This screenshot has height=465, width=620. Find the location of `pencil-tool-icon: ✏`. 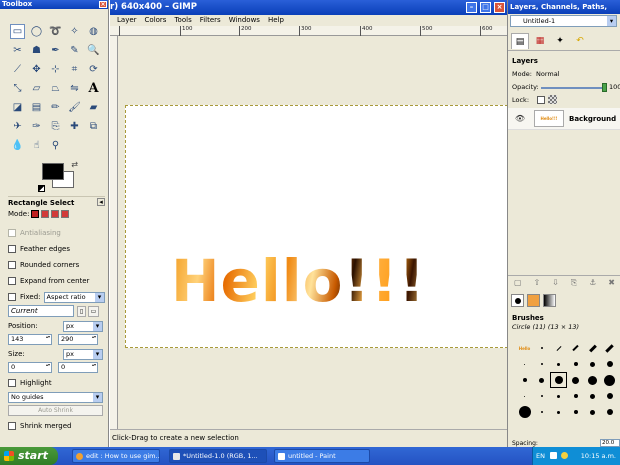

pencil-tool-icon: ✏ is located at coordinates (55, 107).